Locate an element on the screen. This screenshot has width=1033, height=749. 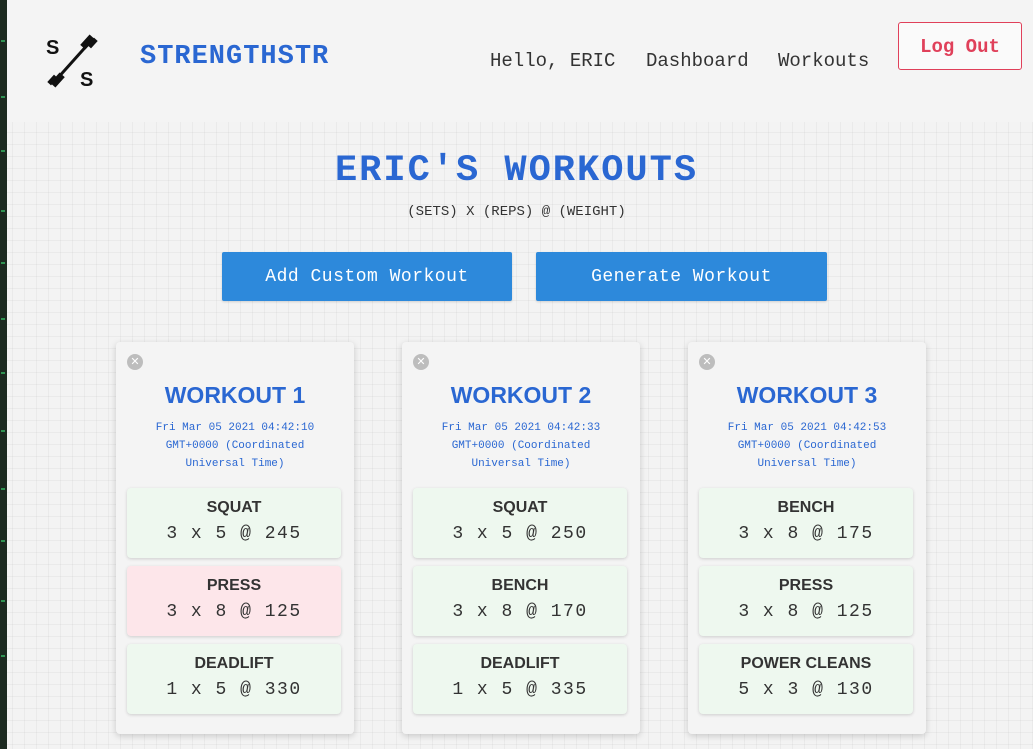
exercise-value: 3 x 8 @ 175 is located at coordinates (806, 534).